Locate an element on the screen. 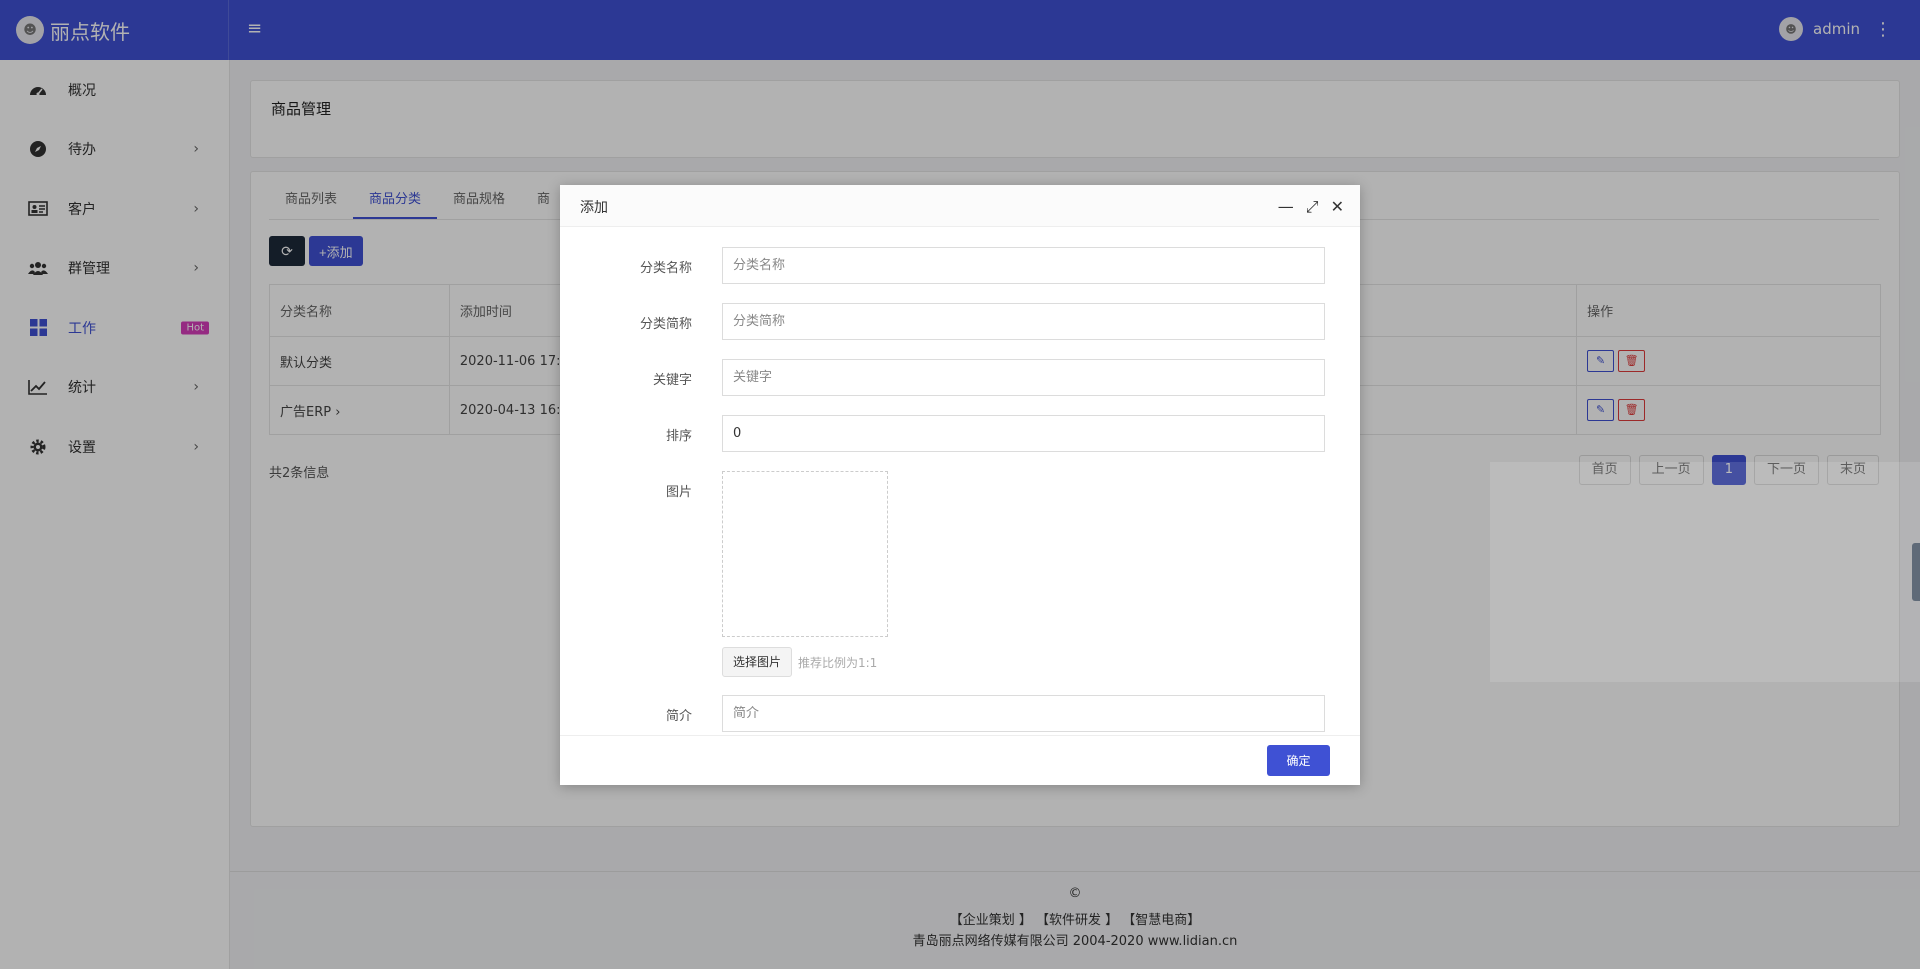 This screenshot has width=1920, height=969. dialog-footer: 确定 is located at coordinates (960, 760).